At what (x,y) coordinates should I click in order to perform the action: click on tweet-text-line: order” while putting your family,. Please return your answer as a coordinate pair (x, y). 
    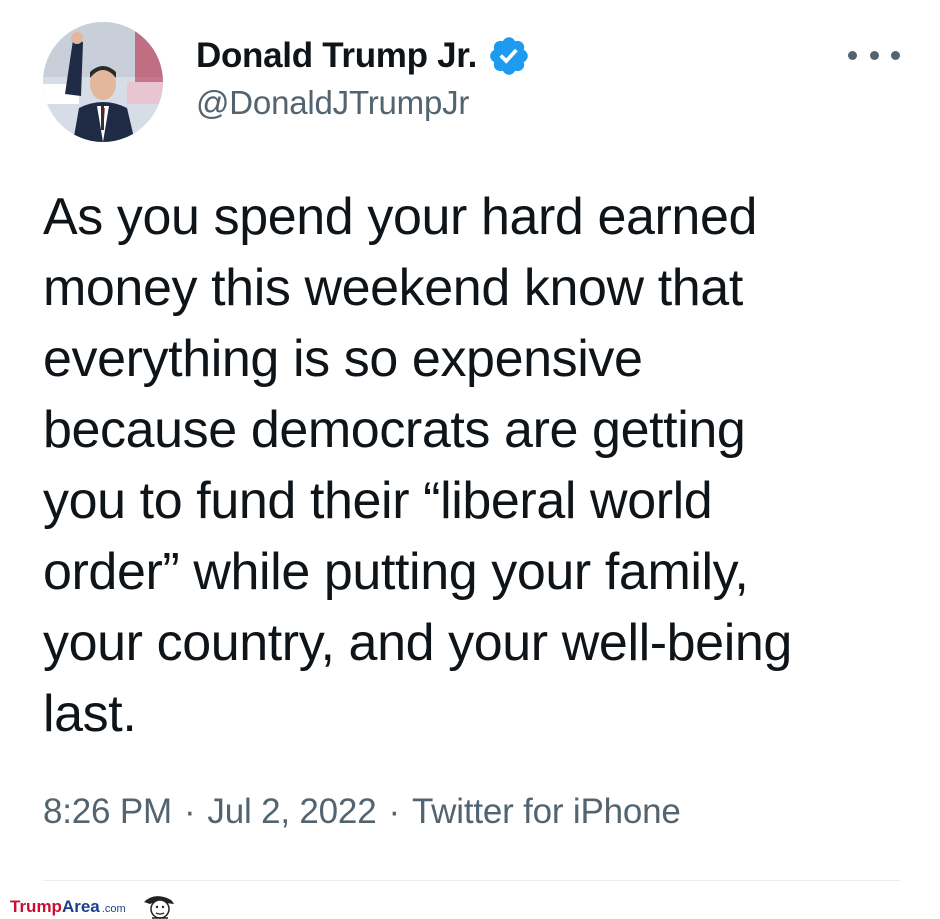
    Looking at the image, I should click on (396, 572).